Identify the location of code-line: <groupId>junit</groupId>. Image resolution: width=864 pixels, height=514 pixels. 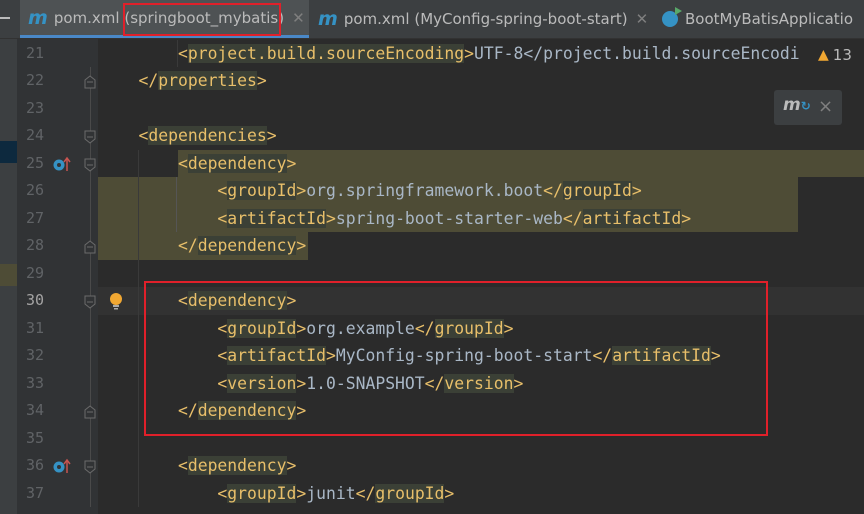
(276, 494).